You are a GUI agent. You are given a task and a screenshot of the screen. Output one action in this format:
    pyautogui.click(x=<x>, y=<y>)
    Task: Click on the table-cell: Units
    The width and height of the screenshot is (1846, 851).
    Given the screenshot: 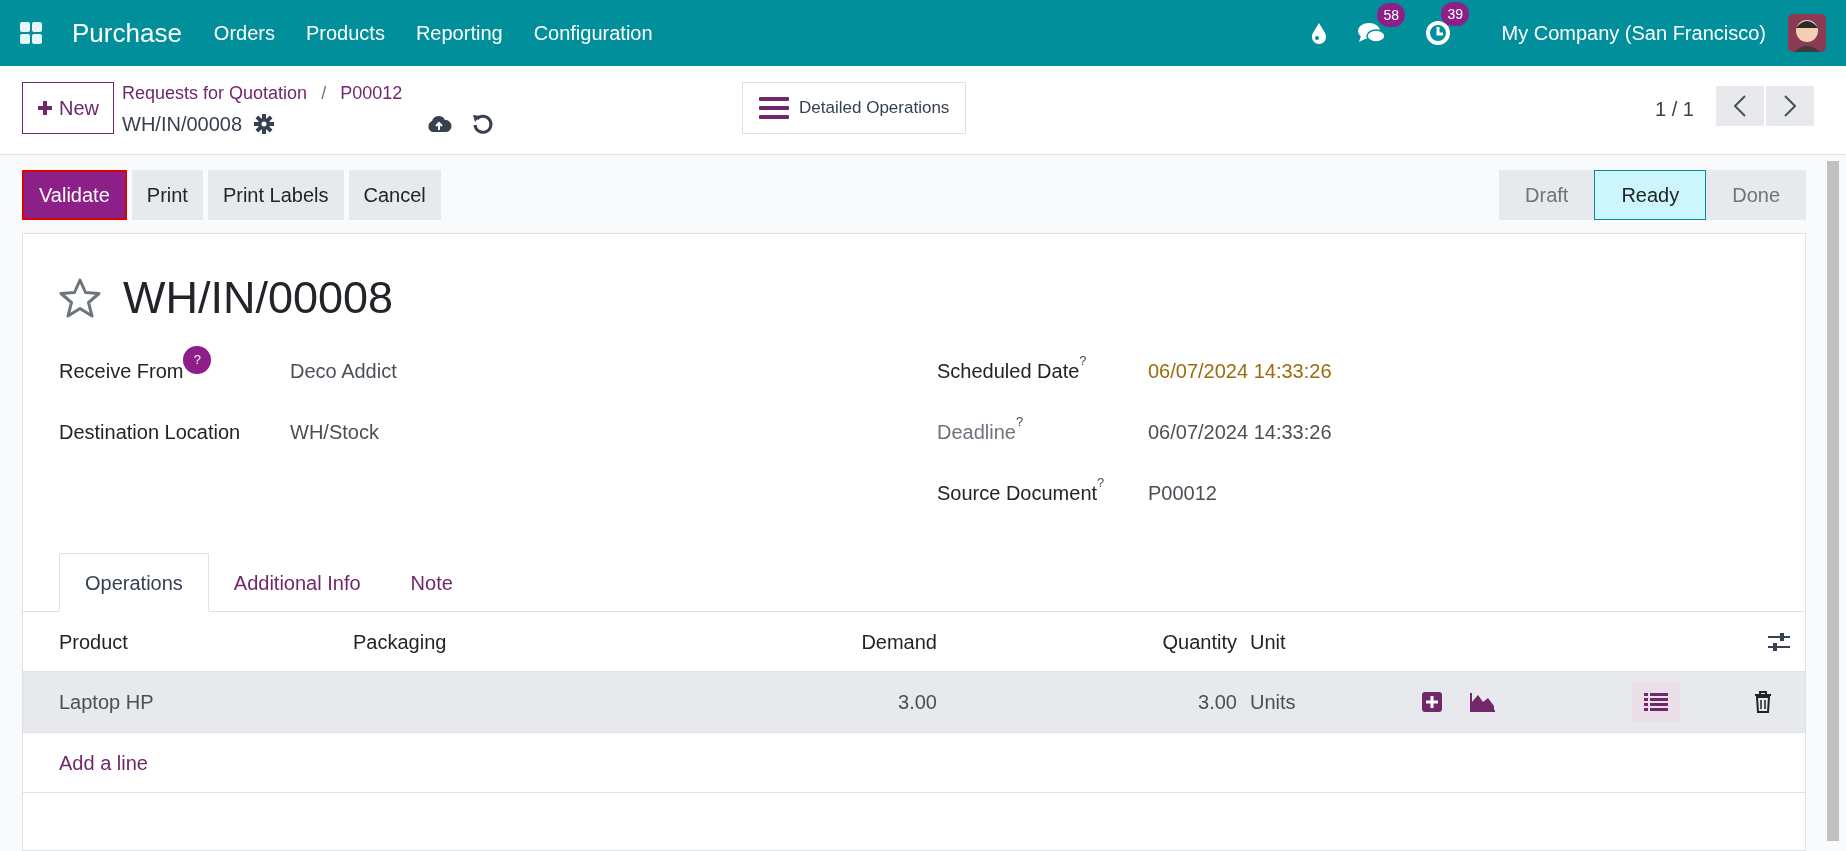 What is the action you would take?
    pyautogui.click(x=1329, y=702)
    